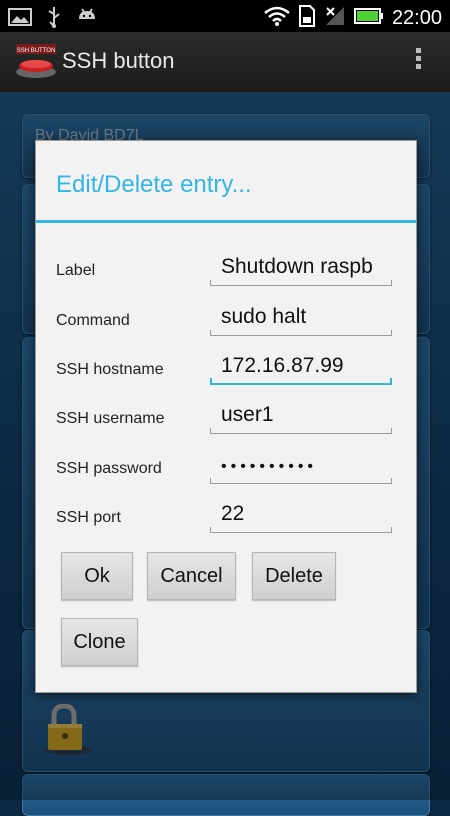  Describe the element at coordinates (301, 517) in the screenshot. I see `port-field: 22` at that location.